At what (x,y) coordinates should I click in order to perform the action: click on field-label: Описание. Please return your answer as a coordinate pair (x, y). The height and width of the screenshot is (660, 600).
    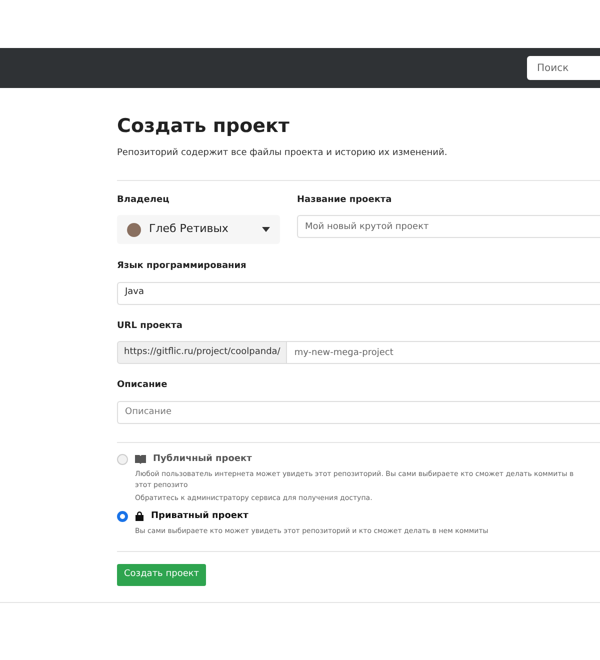
    Looking at the image, I should click on (142, 385).